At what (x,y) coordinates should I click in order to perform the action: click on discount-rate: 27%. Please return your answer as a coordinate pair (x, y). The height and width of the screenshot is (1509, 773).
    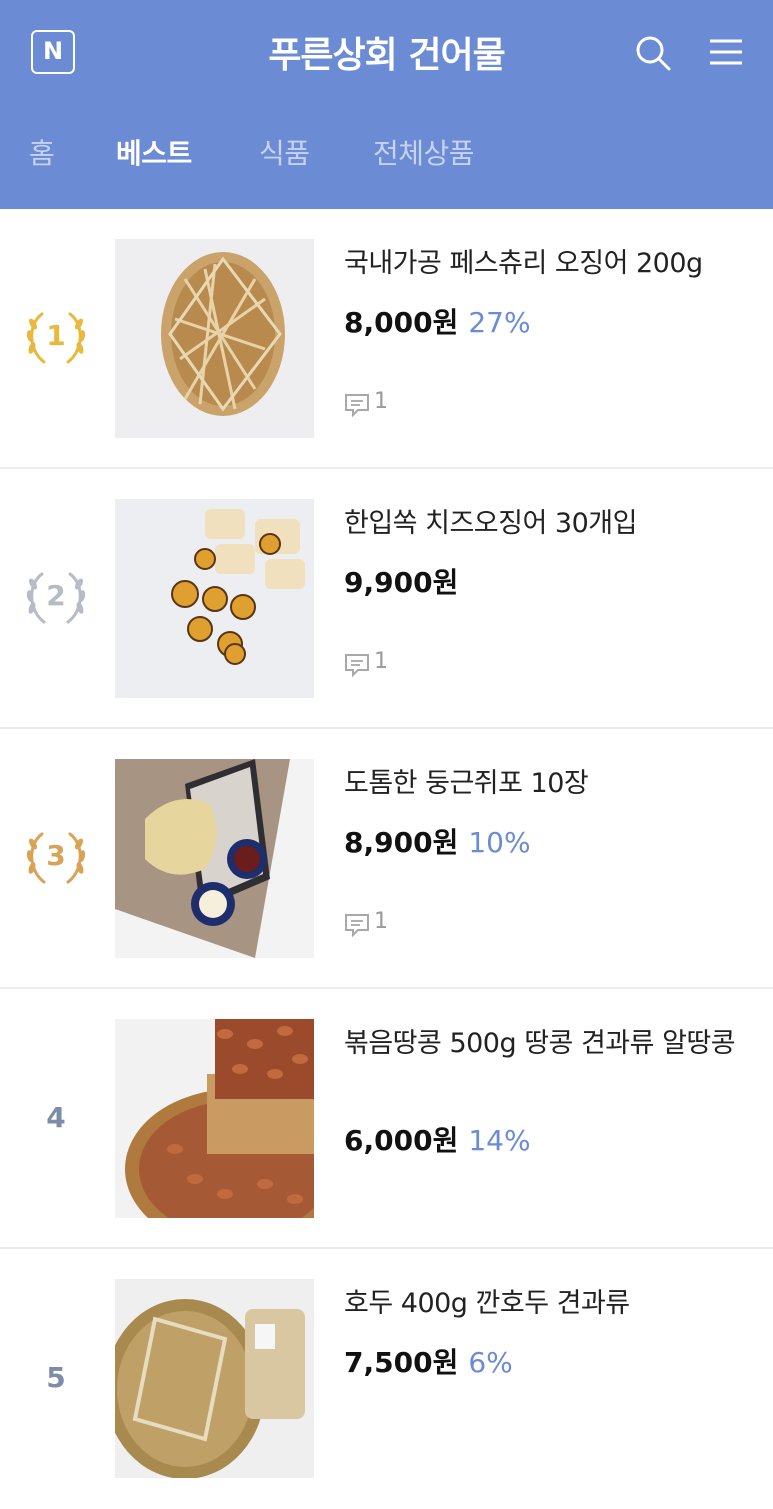
    Looking at the image, I should click on (499, 322).